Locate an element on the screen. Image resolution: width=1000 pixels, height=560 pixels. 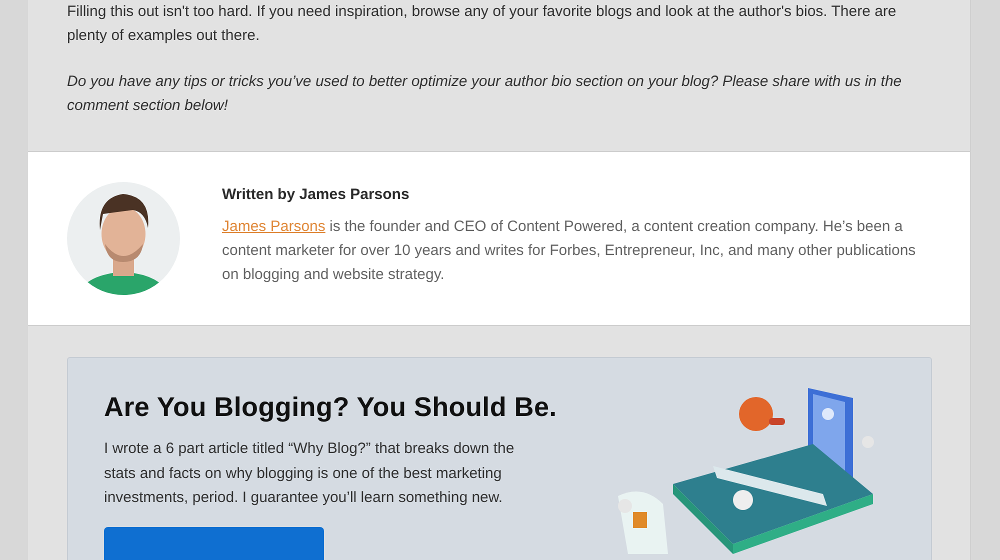
cta-button is located at coordinates (214, 543).